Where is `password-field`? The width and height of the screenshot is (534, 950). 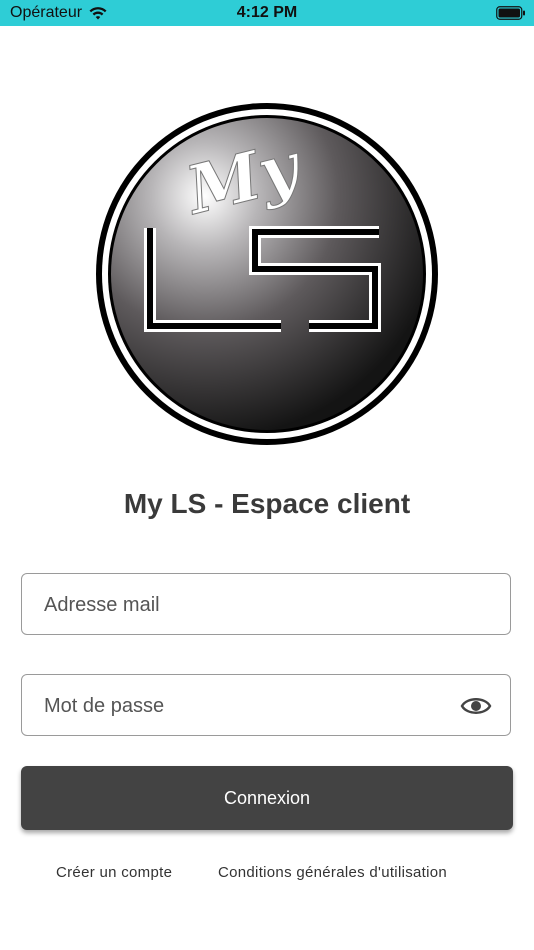
password-field is located at coordinates (266, 705).